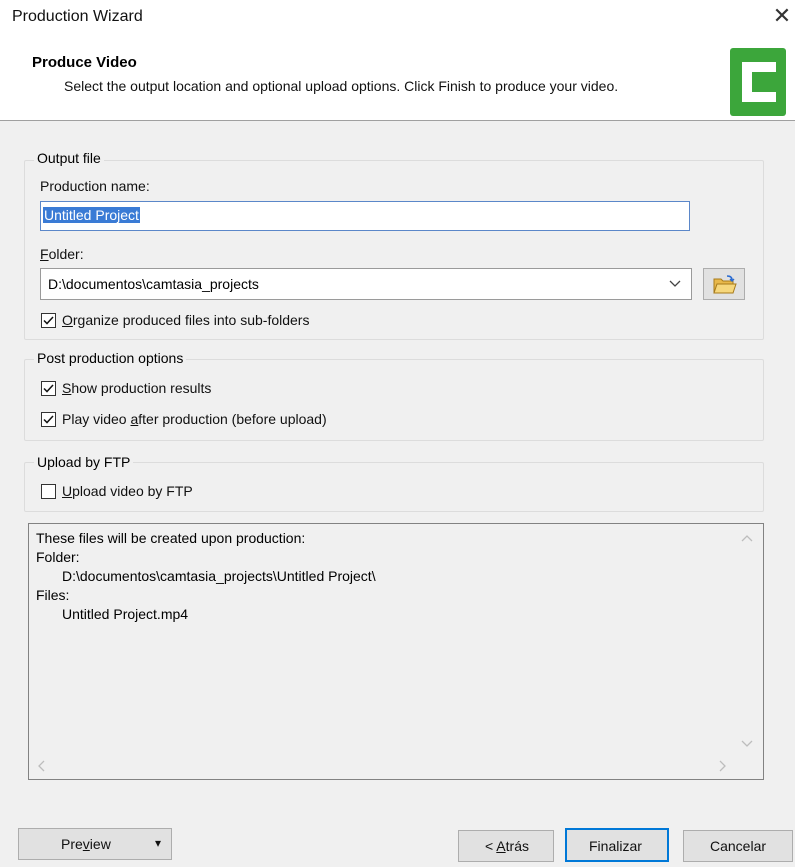  I want to click on info-files-label: Files:, so click(53, 595).